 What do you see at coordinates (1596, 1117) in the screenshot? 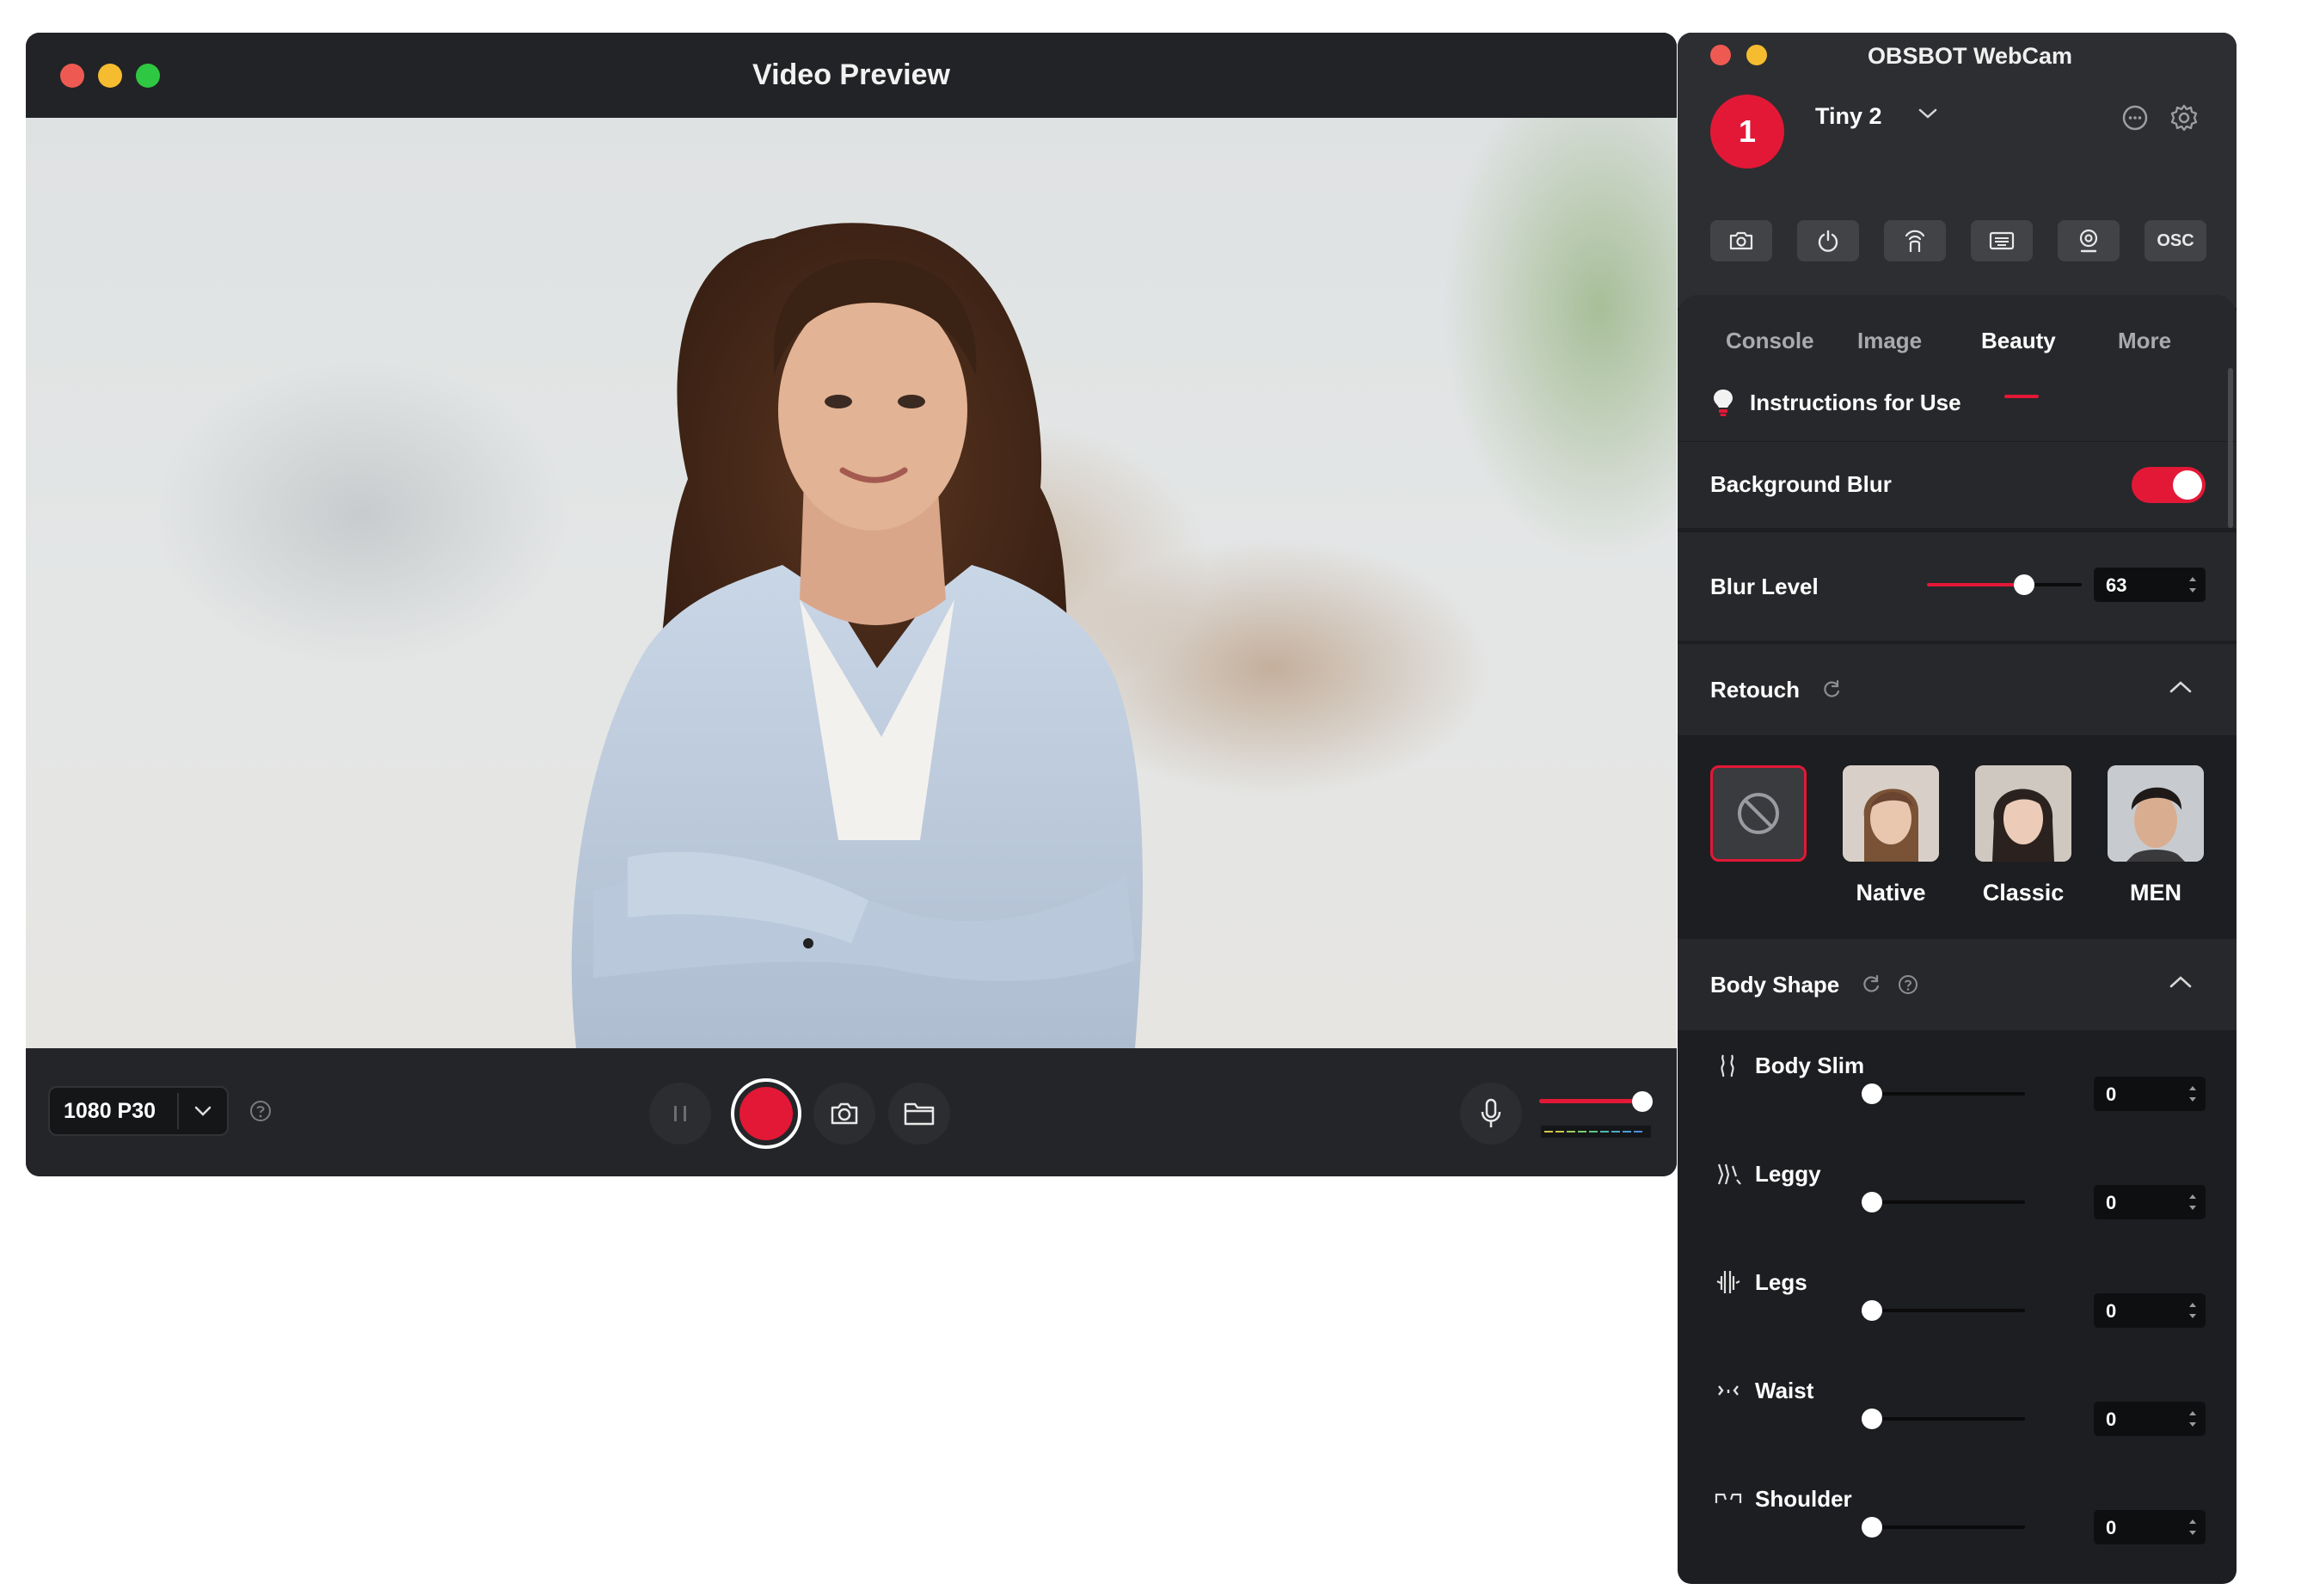
I see `volume-slider` at bounding box center [1596, 1117].